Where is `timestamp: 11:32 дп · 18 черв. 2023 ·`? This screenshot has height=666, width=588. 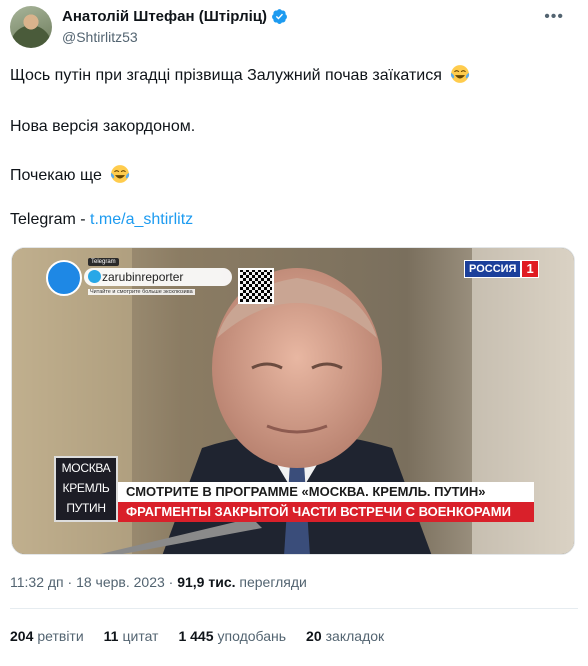
timestamp: 11:32 дп · 18 черв. 2023 · is located at coordinates (93, 582).